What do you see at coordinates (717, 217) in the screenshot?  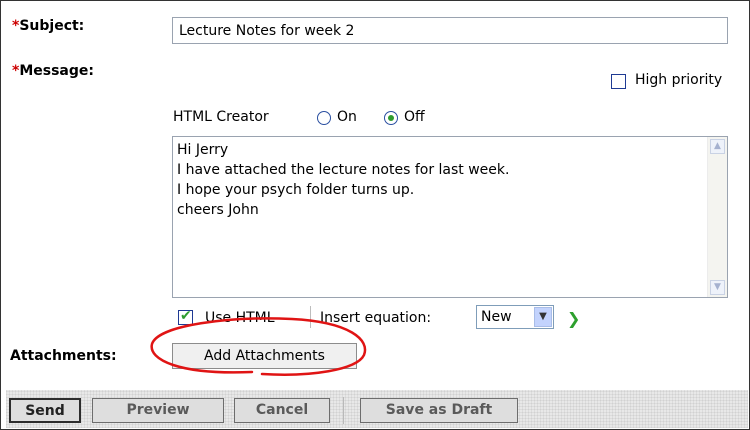 I see `message-scrollbar: ▲ ▼` at bounding box center [717, 217].